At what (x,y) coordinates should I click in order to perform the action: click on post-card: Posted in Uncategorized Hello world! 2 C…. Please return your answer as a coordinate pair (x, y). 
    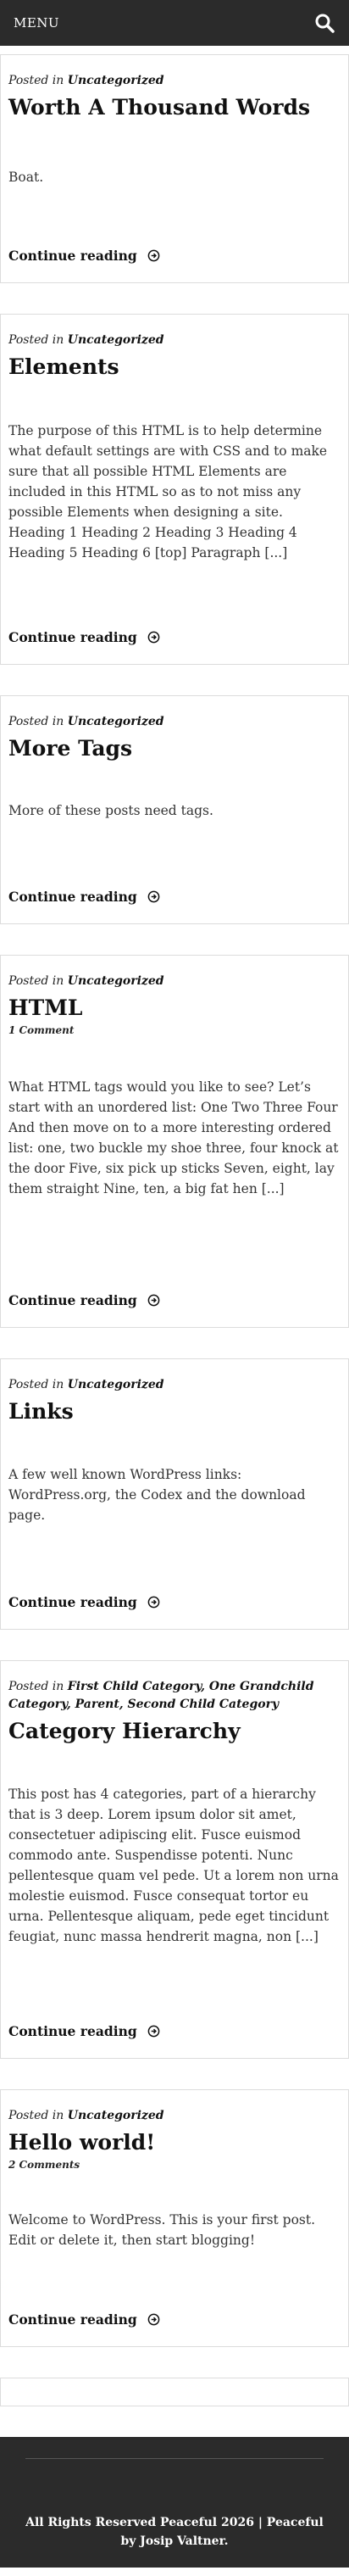
    Looking at the image, I should click on (175, 2218).